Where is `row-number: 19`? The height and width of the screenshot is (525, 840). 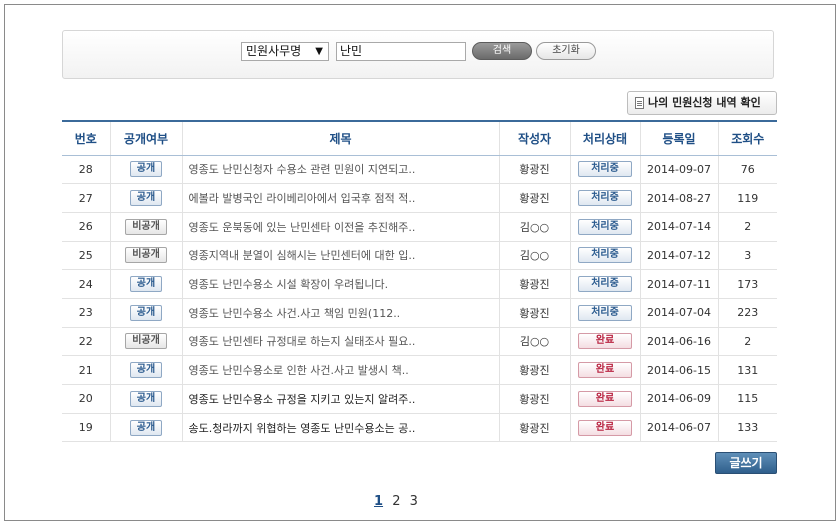 row-number: 19 is located at coordinates (86, 428).